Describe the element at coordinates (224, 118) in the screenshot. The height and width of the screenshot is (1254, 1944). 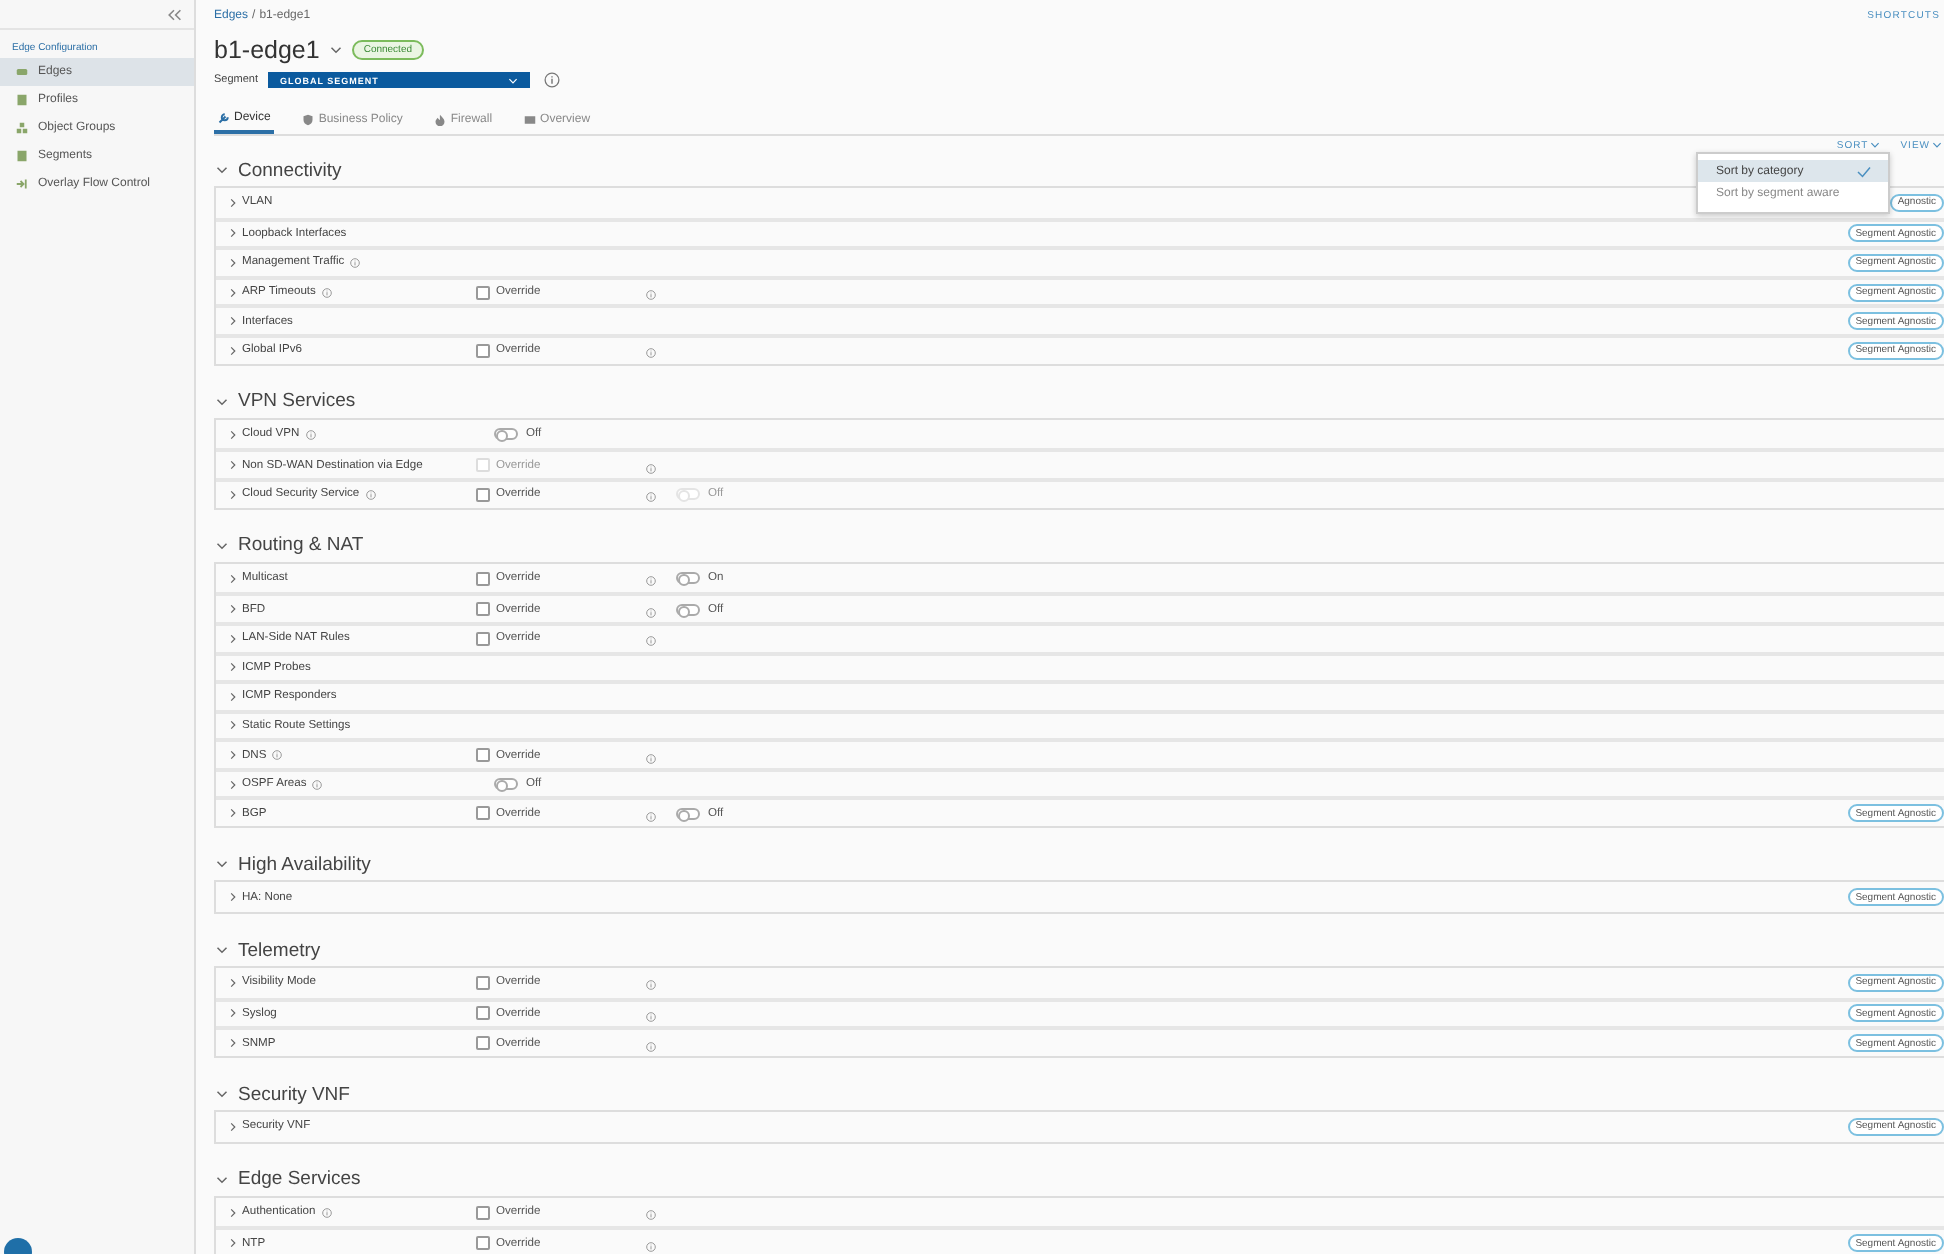
I see `wrench-icon` at that location.